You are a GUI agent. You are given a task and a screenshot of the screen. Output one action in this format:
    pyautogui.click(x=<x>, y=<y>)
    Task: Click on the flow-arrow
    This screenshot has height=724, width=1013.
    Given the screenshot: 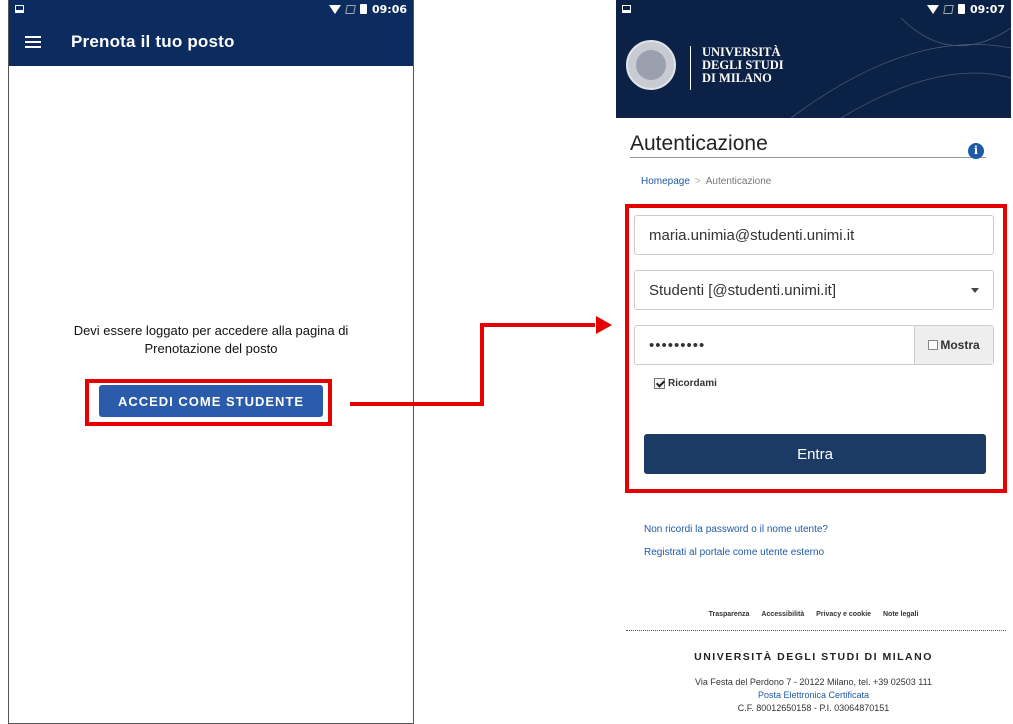 What is the action you would take?
    pyautogui.click(x=481, y=361)
    